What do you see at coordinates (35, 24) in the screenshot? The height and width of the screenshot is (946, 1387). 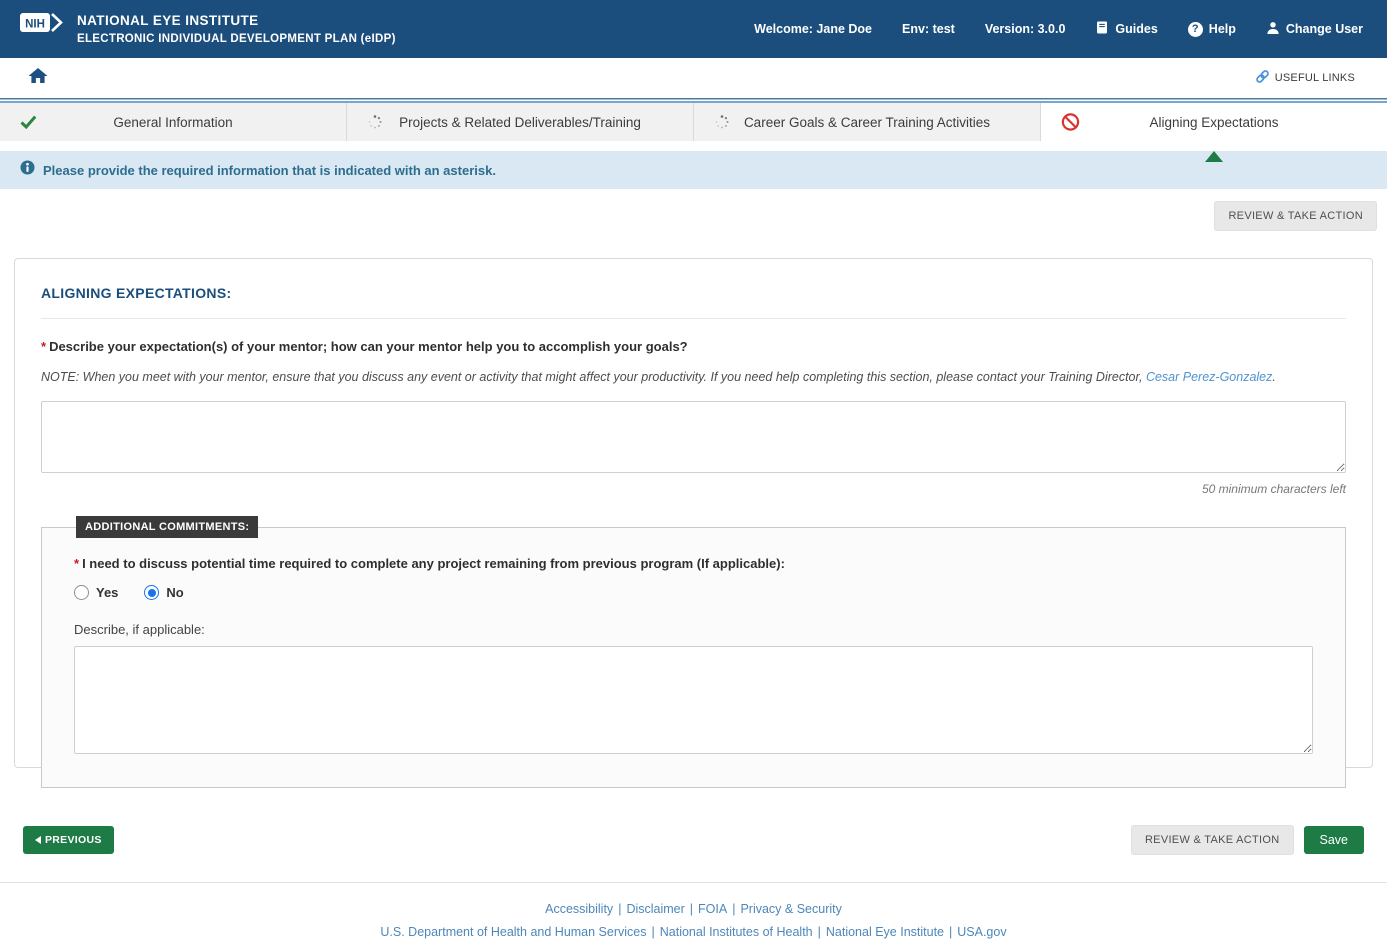 I see `svg-text: NIH` at bounding box center [35, 24].